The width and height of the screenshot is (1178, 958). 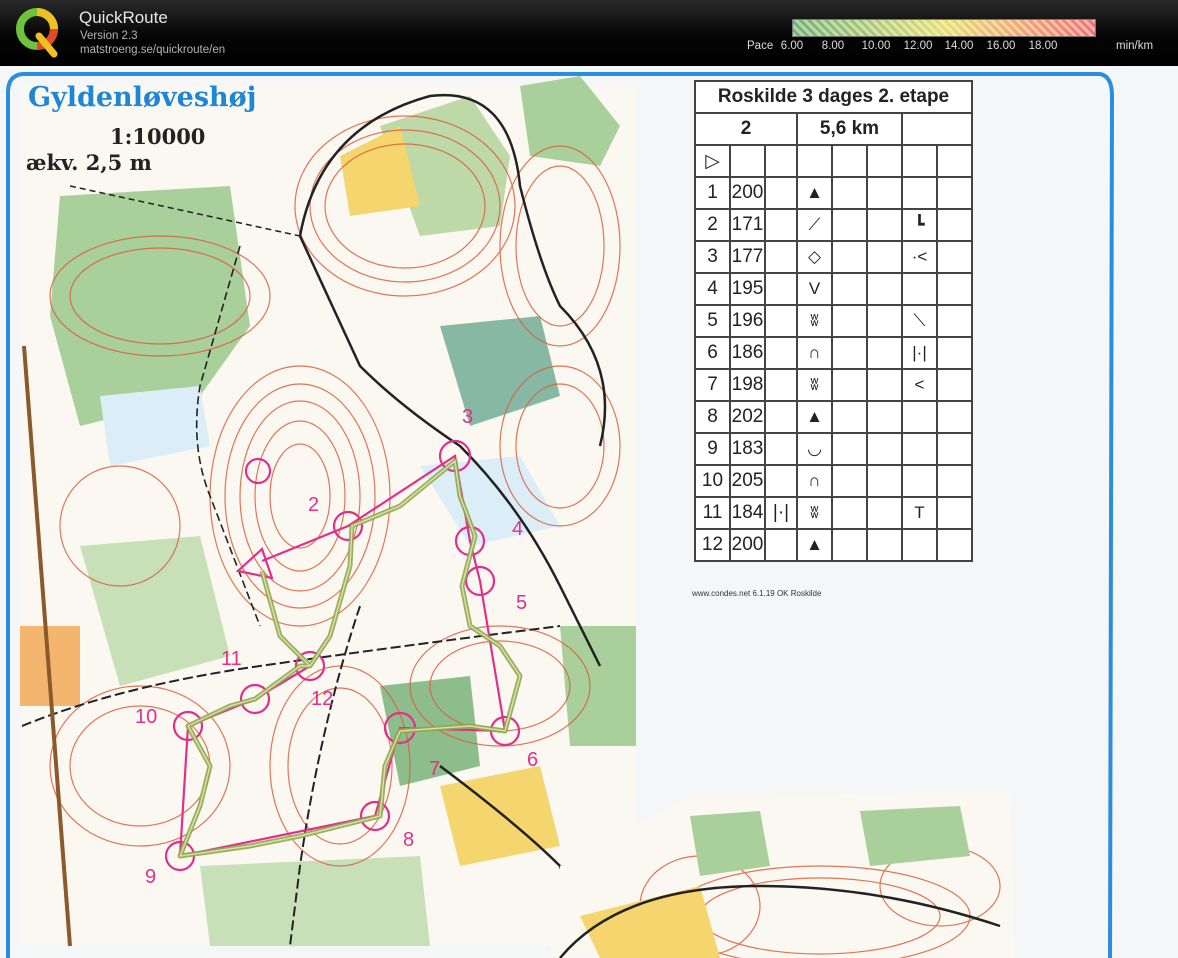 What do you see at coordinates (747, 385) in the screenshot?
I see `control-code-cell: 198` at bounding box center [747, 385].